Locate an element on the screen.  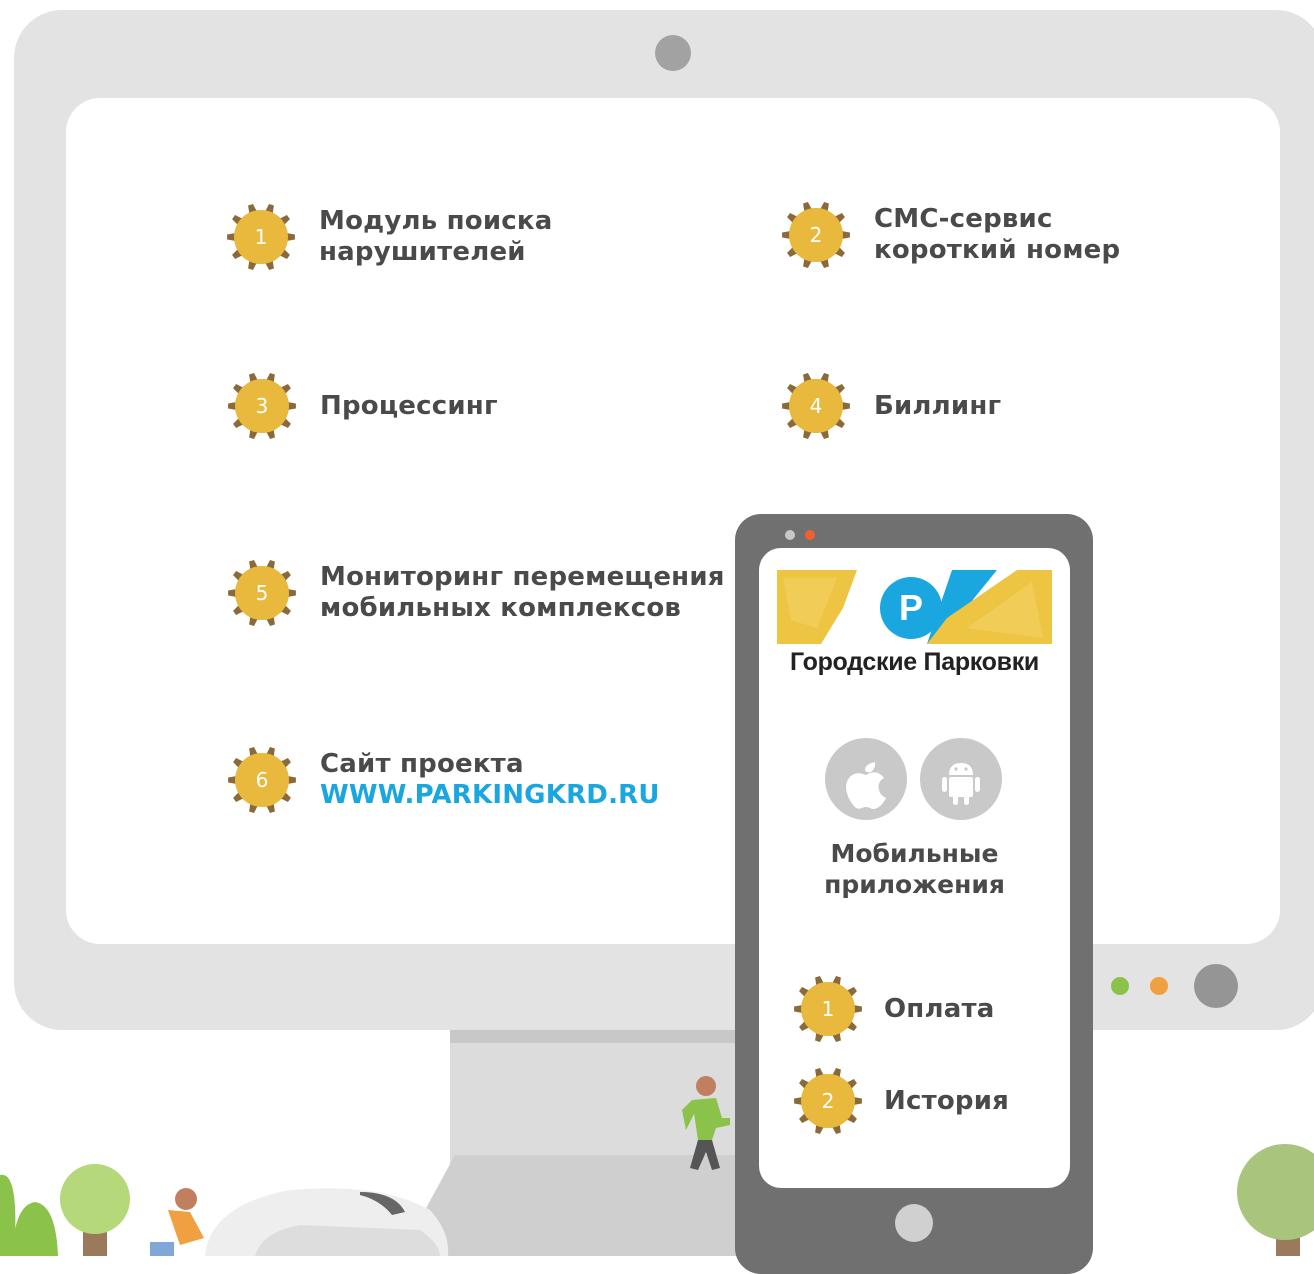
gear-icon: 6 is located at coordinates (262, 780).